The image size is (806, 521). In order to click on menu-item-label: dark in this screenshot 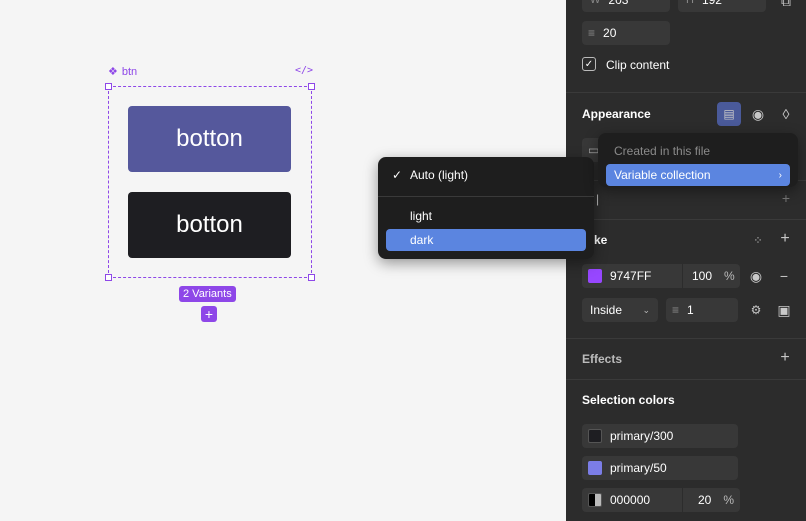, I will do `click(422, 240)`.